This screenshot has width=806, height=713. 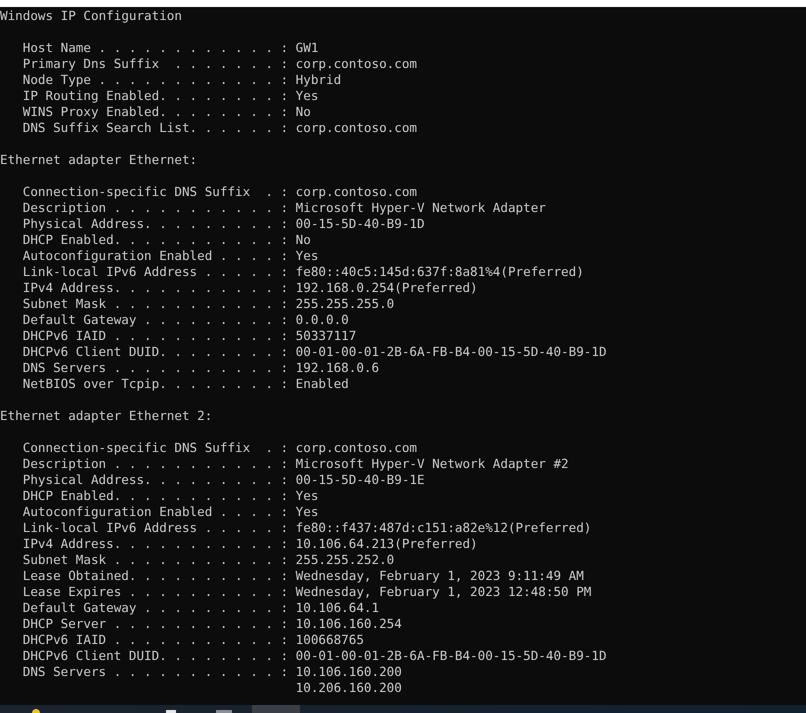 I want to click on field-label: Lease Obtained. . . . . . . . . . :, so click(x=155, y=576).